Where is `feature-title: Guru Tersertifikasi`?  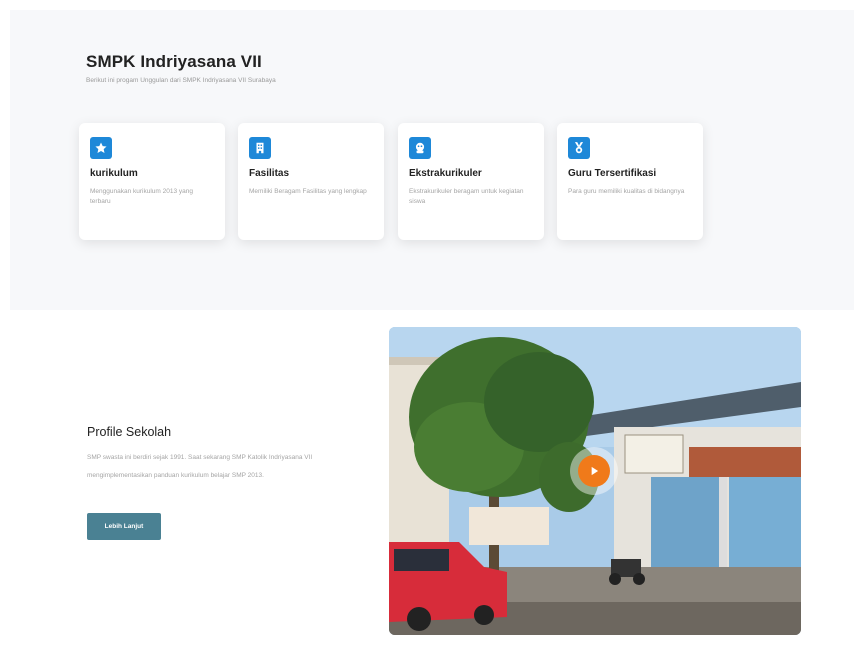 feature-title: Guru Tersertifikasi is located at coordinates (612, 173).